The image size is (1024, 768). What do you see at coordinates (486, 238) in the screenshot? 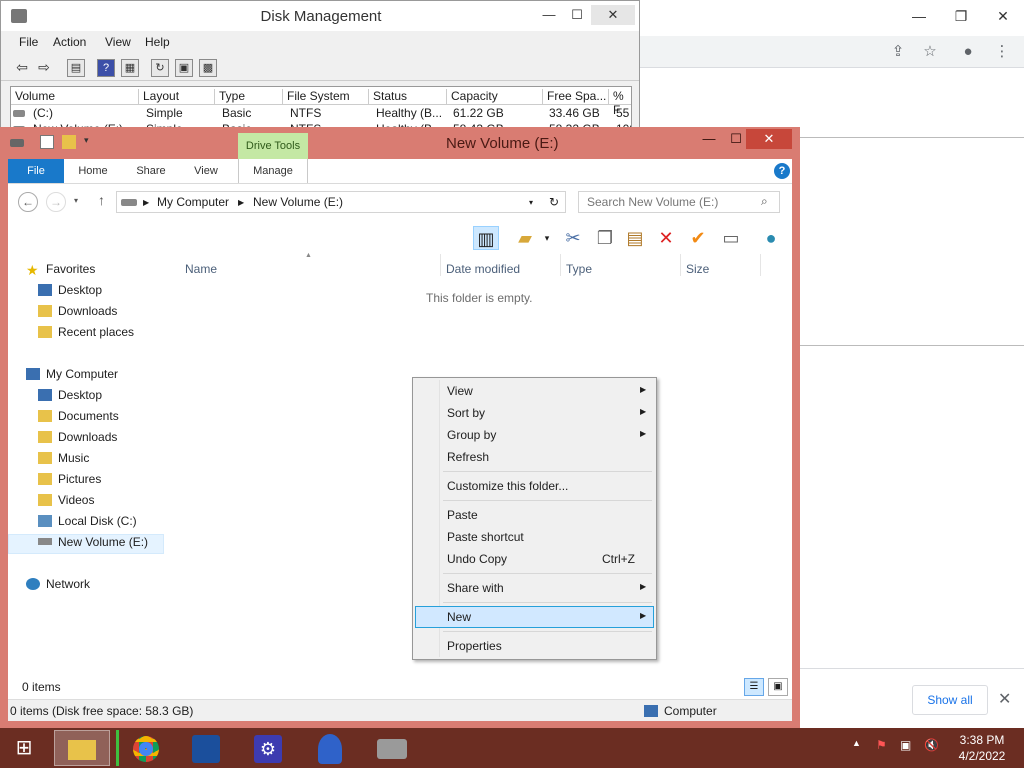
I see `preview-pane-icon: ▥` at bounding box center [486, 238].